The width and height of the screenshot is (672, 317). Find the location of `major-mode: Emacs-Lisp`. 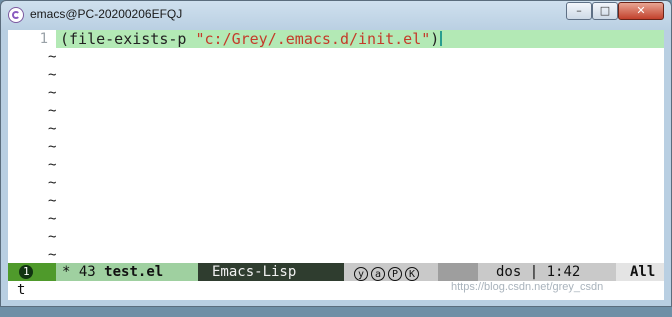

major-mode: Emacs-Lisp is located at coordinates (247, 272).